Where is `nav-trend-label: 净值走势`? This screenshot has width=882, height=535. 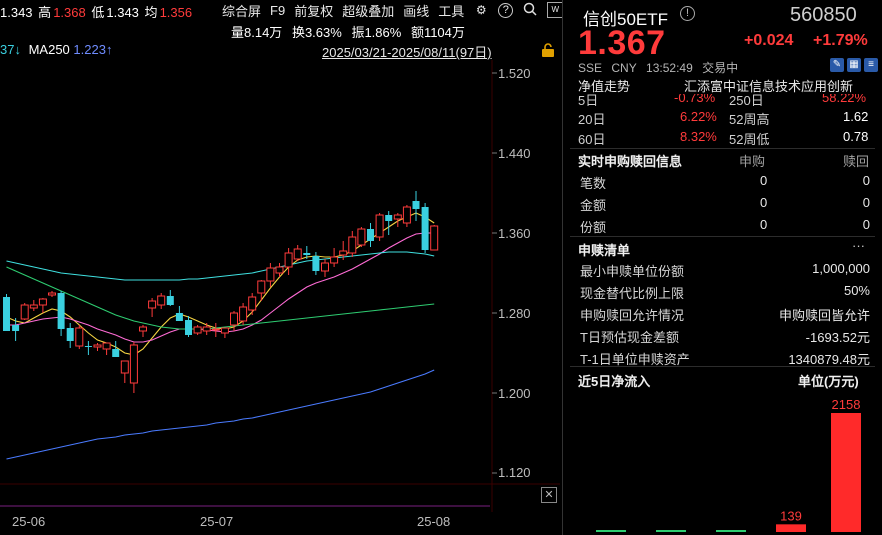
nav-trend-label: 净值走势 is located at coordinates (604, 85).